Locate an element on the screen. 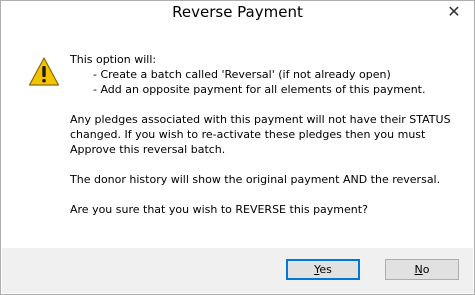  yes-button: Yes is located at coordinates (323, 269).